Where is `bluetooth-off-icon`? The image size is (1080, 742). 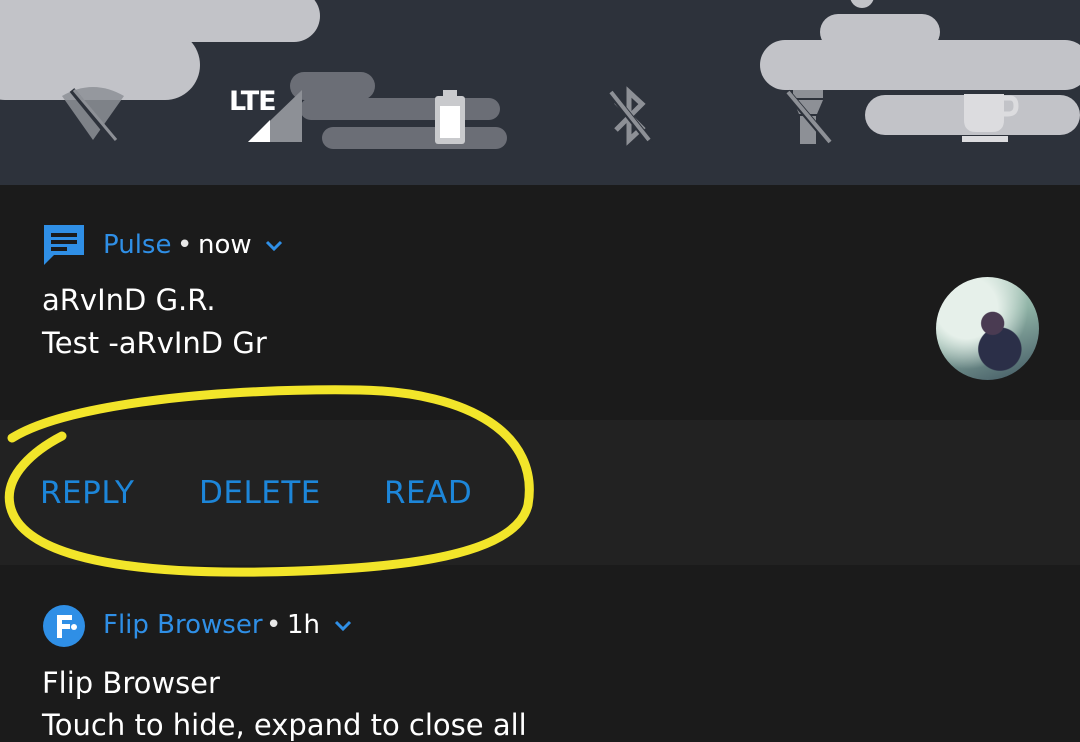 bluetooth-off-icon is located at coordinates (630, 116).